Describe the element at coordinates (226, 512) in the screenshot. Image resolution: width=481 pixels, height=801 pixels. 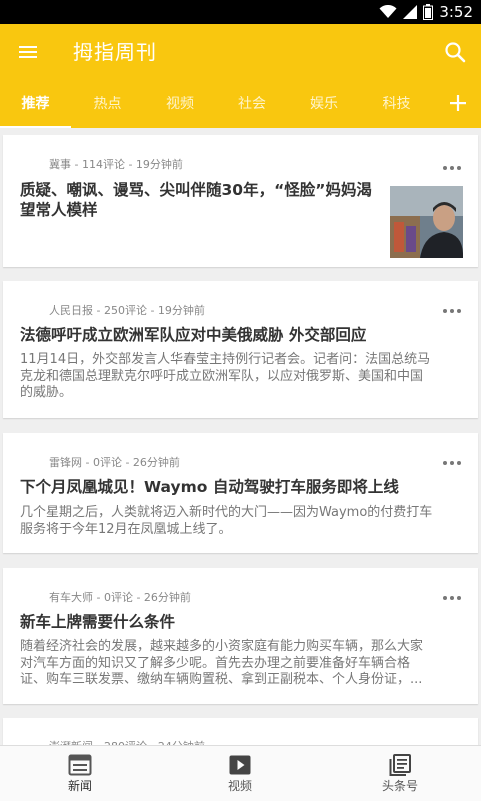
I see `summary-line: 几个星期之后，人类就将迈入新时代的大门——因为Waymo的付费打车` at that location.